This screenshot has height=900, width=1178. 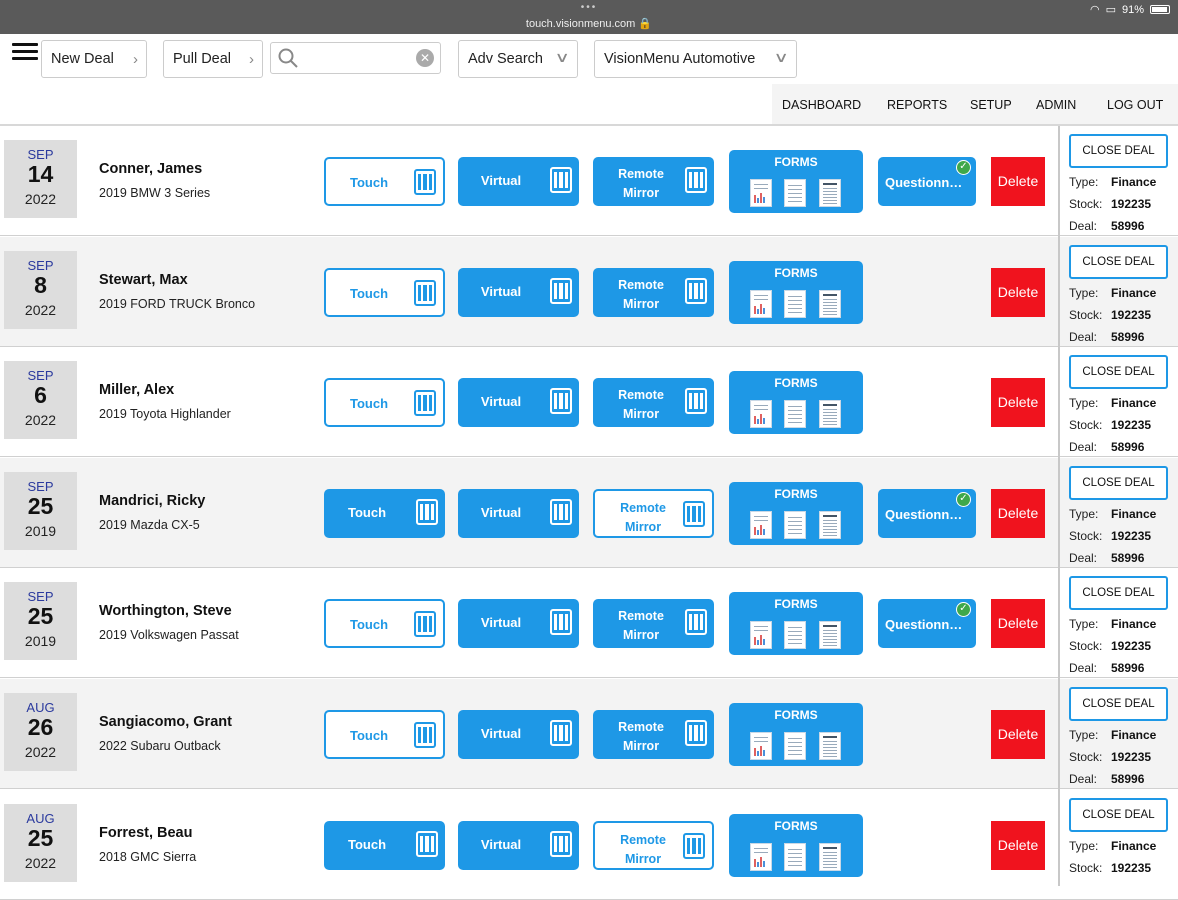 I want to click on customer-name: Sangiacomo, Grant, so click(x=165, y=722).